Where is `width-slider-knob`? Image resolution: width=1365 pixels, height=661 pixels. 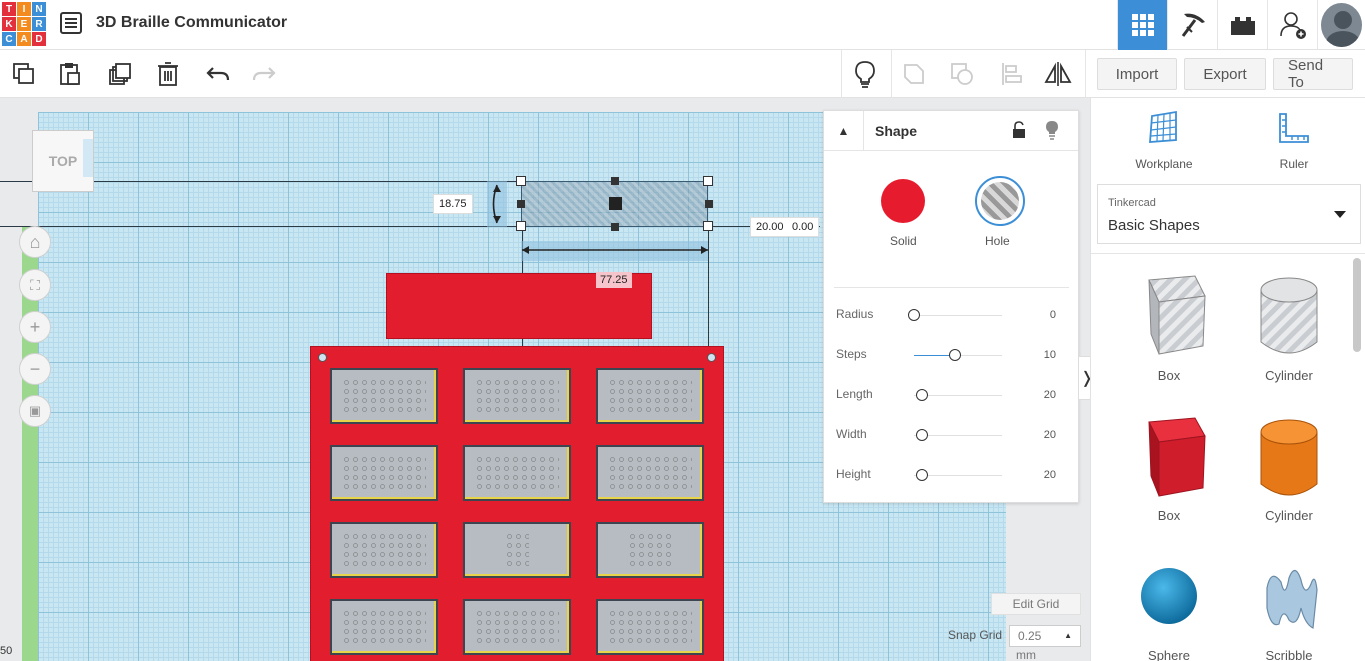 width-slider-knob is located at coordinates (922, 435).